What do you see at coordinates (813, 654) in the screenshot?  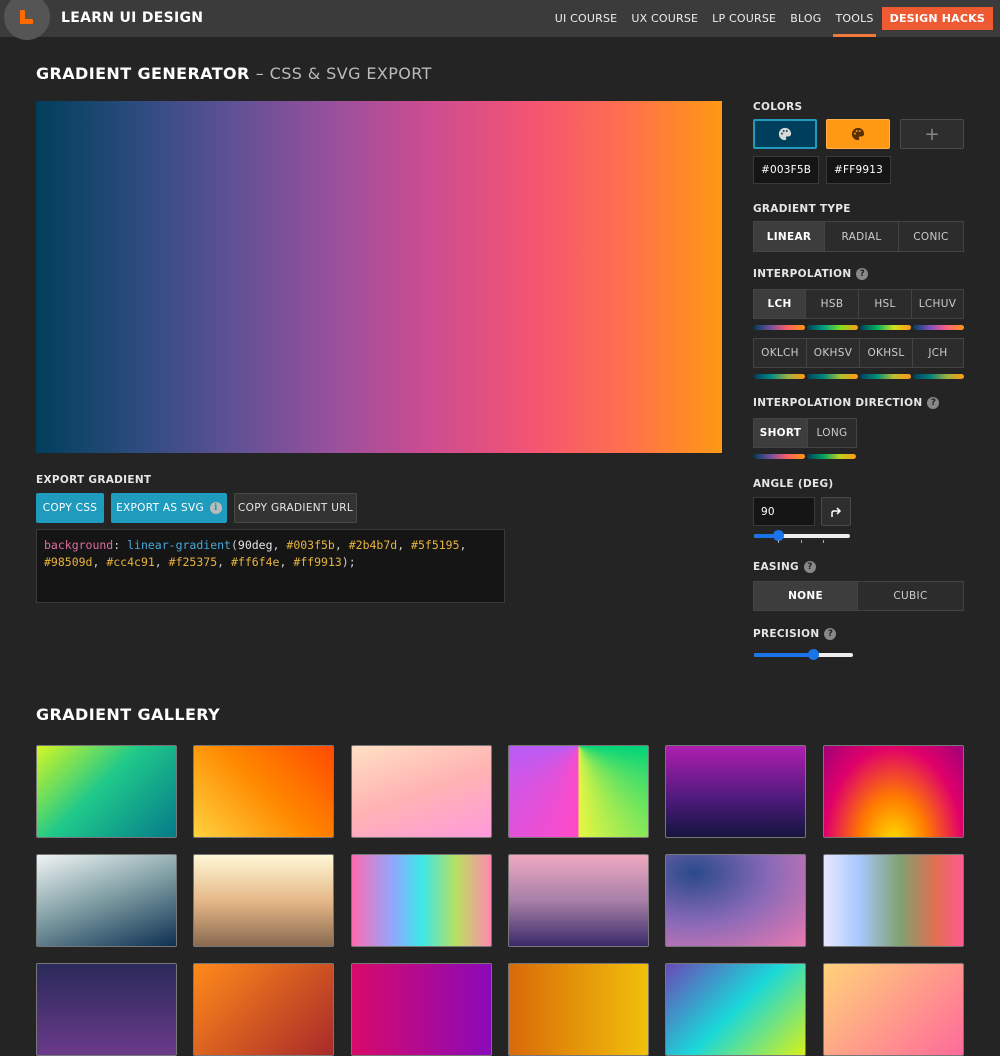 I see `precision-slider-handle` at bounding box center [813, 654].